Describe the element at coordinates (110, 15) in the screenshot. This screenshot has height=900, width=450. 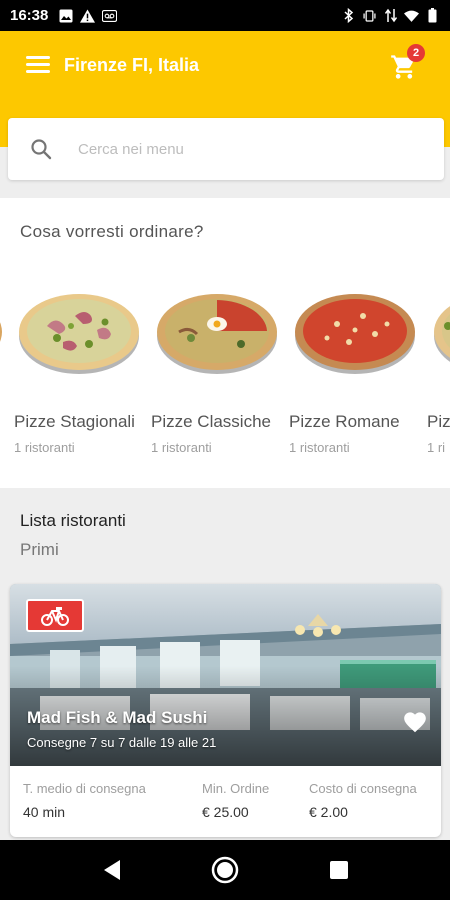
I see `voicemail-icon` at that location.